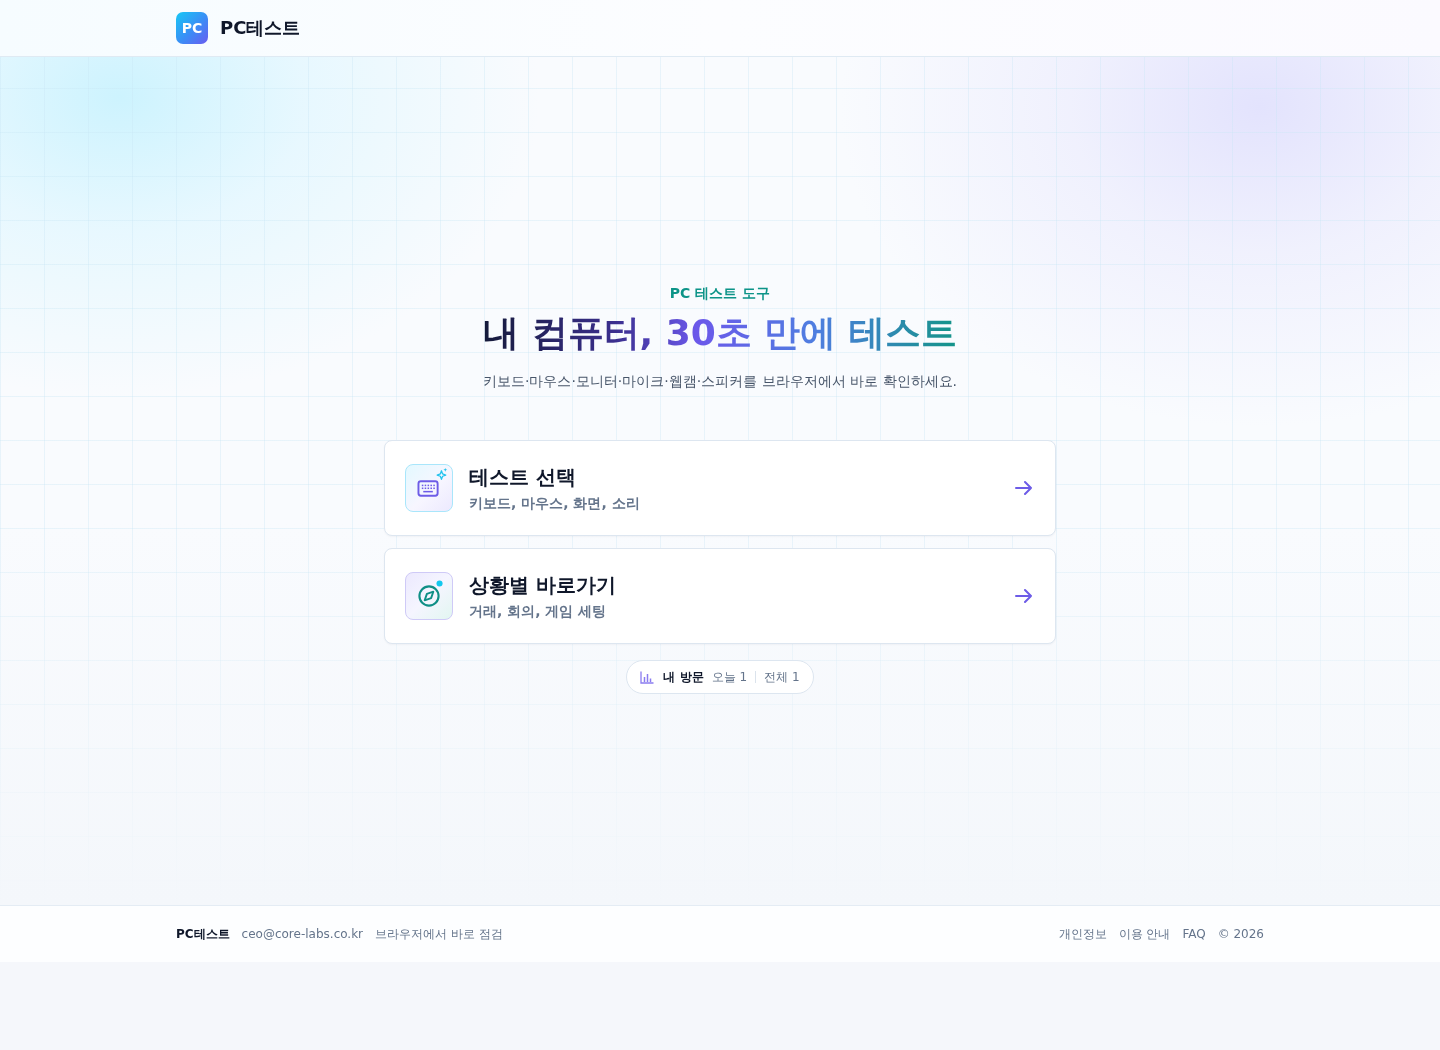 The width and height of the screenshot is (1440, 1050). What do you see at coordinates (1240, 934) in the screenshot?
I see `copyright-text: © 2026` at bounding box center [1240, 934].